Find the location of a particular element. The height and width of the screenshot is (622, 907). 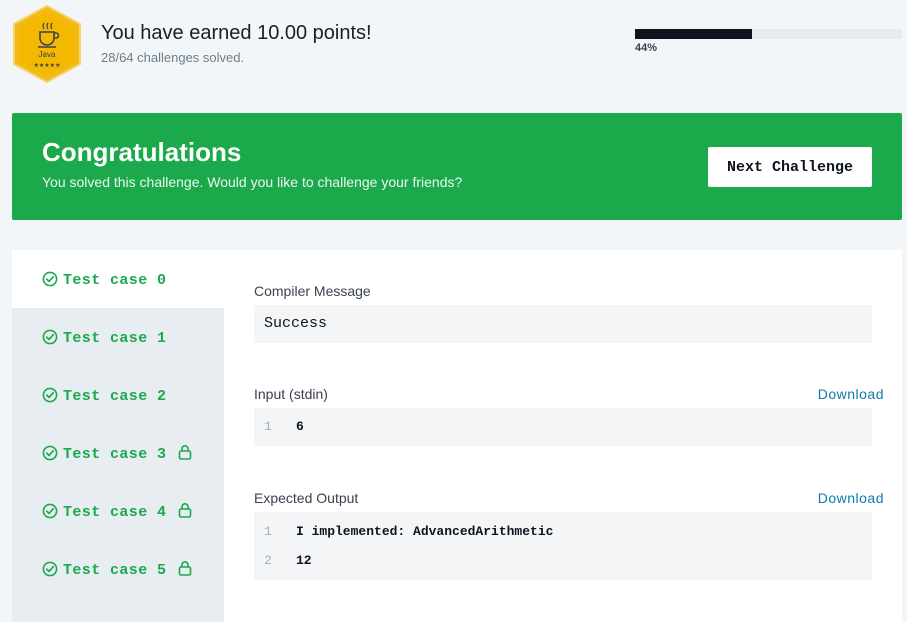

line-text: I implemented: AdvancedArithmetic is located at coordinates (425, 531).